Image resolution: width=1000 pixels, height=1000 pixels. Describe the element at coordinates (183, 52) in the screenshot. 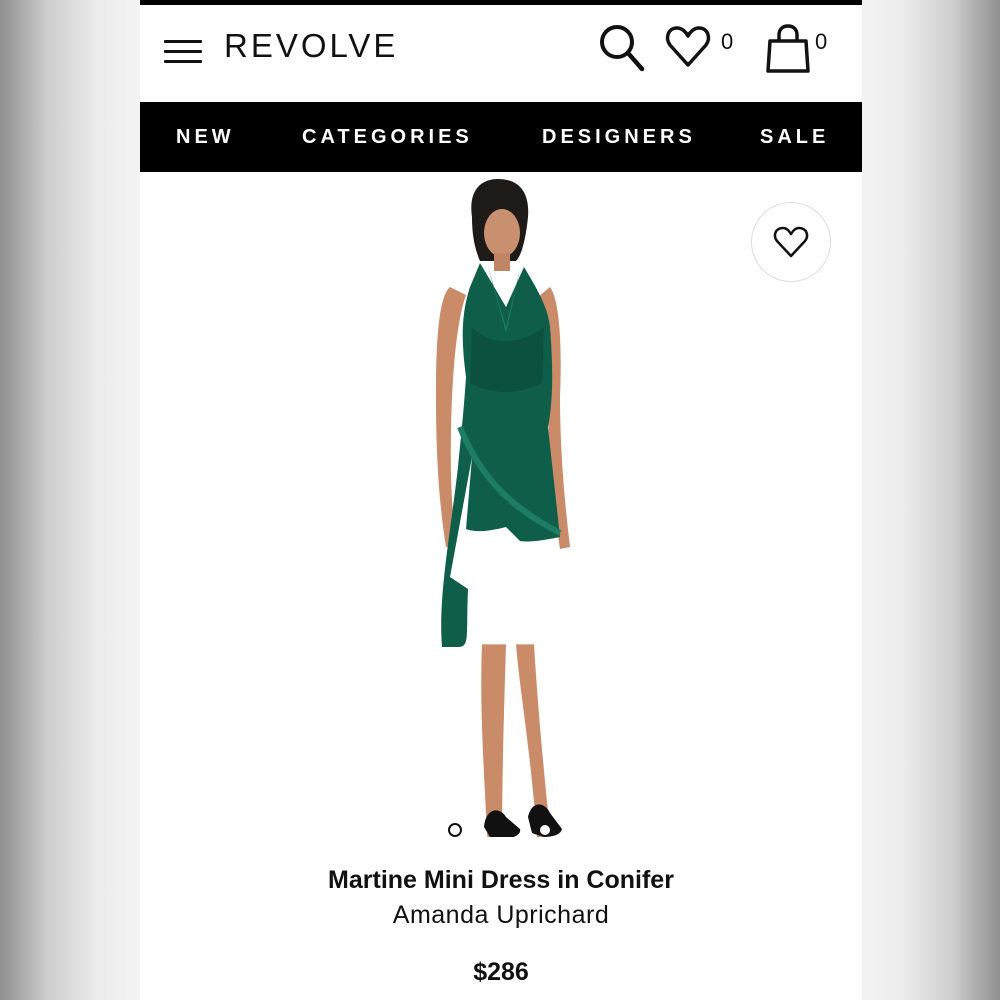

I see `menu-icon` at that location.